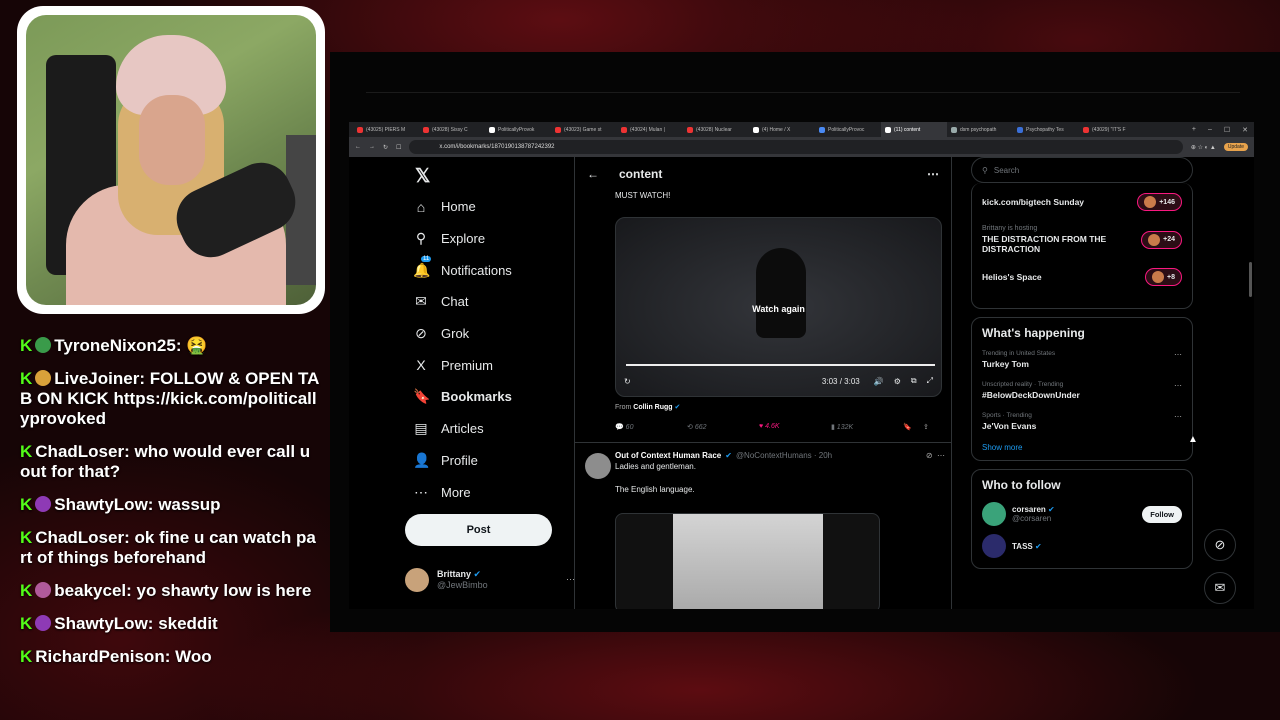  Describe the element at coordinates (96, 378) in the screenshot. I see `chat-username: LiveJoiner` at that location.